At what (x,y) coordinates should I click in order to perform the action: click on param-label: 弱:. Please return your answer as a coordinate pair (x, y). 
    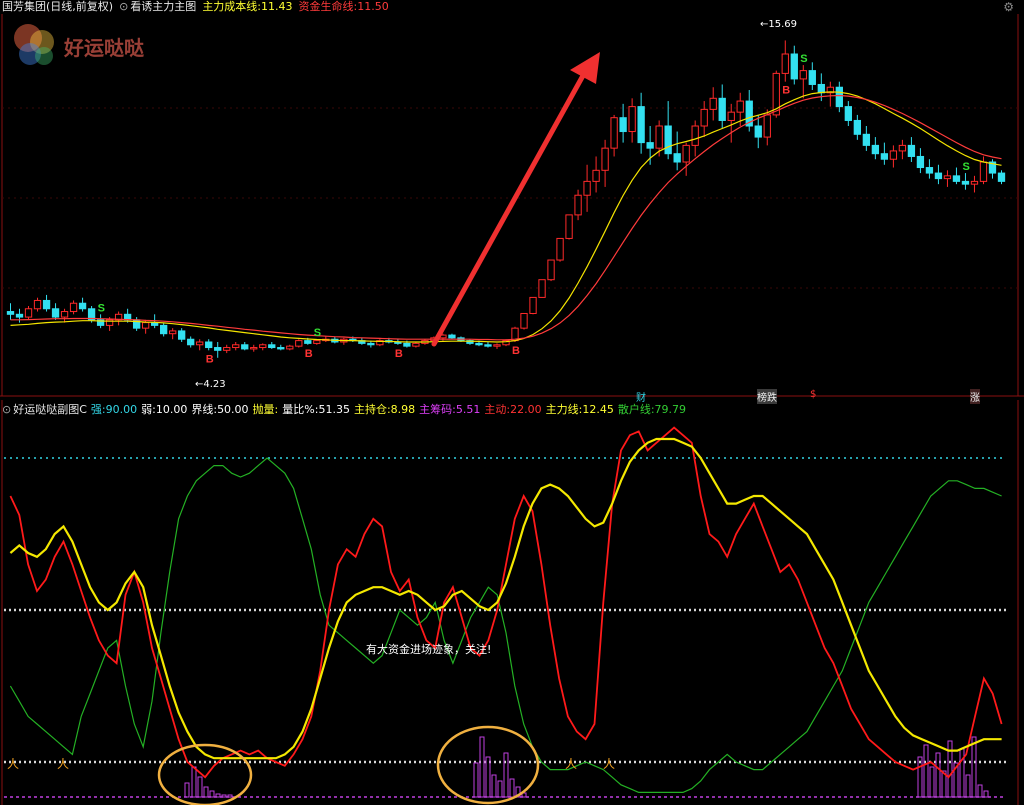
    Looking at the image, I should click on (148, 409).